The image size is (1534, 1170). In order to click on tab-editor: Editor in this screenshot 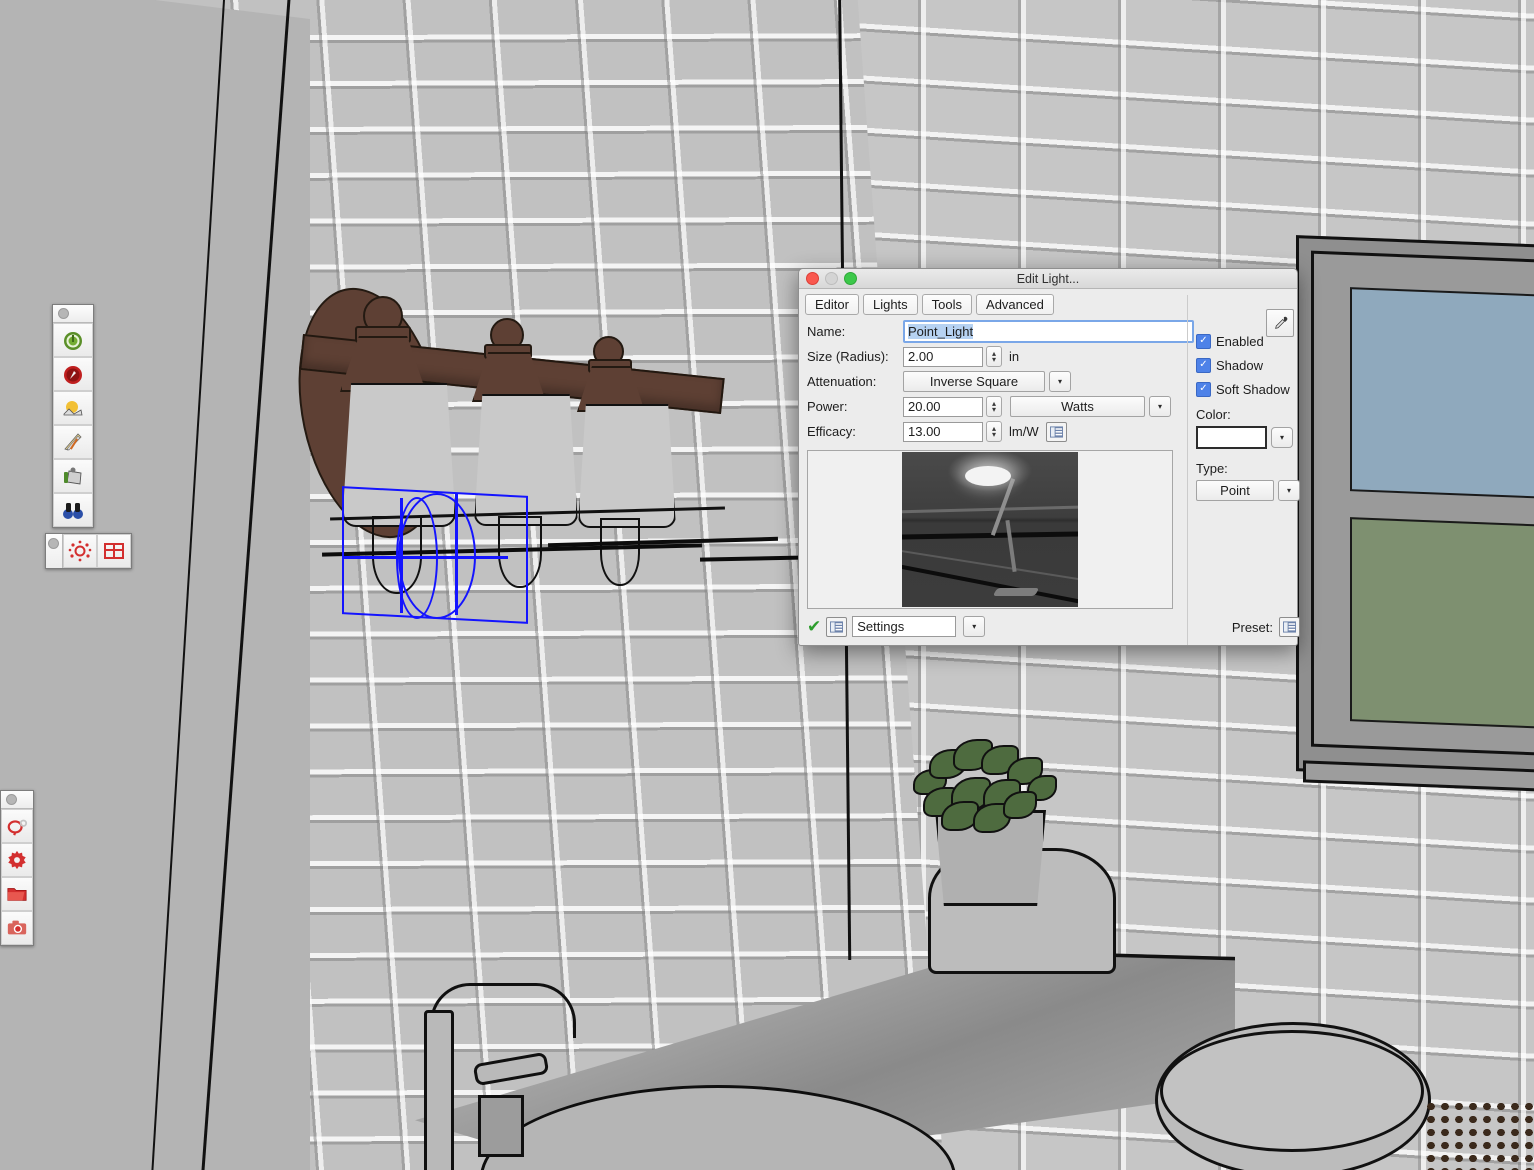, I will do `click(832, 304)`.